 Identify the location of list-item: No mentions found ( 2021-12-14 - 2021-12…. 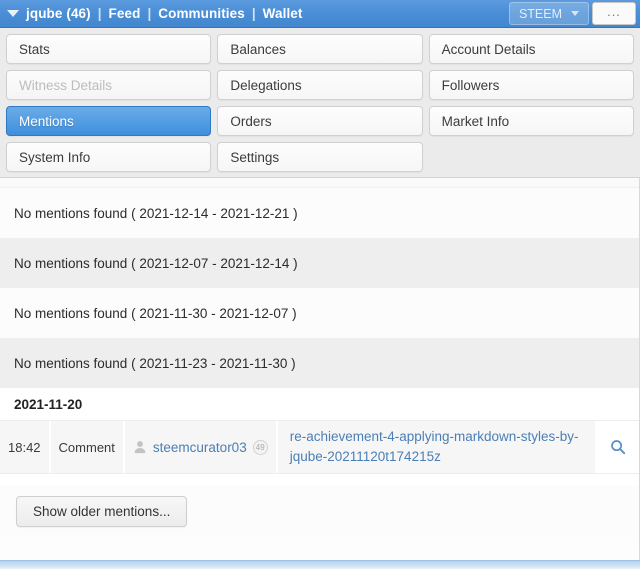
(319, 213).